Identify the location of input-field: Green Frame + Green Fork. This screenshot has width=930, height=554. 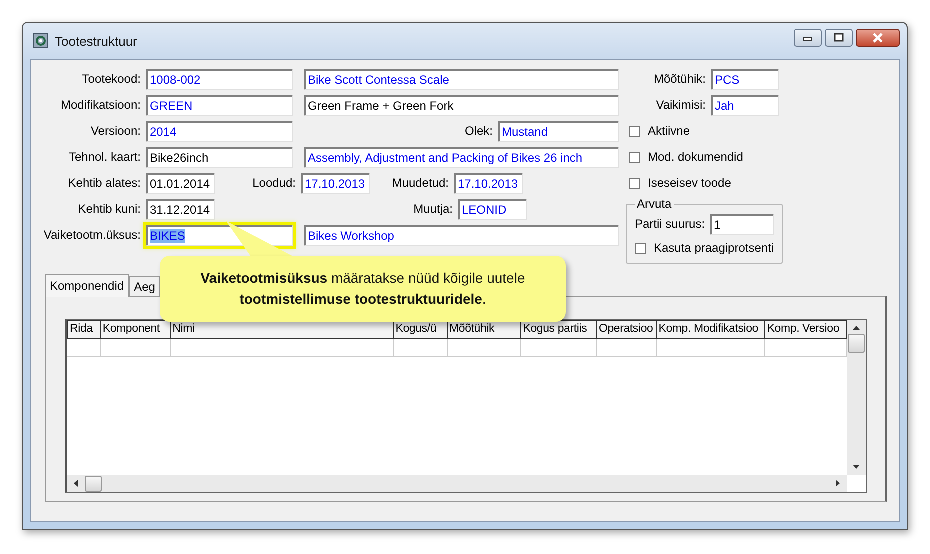
(461, 105).